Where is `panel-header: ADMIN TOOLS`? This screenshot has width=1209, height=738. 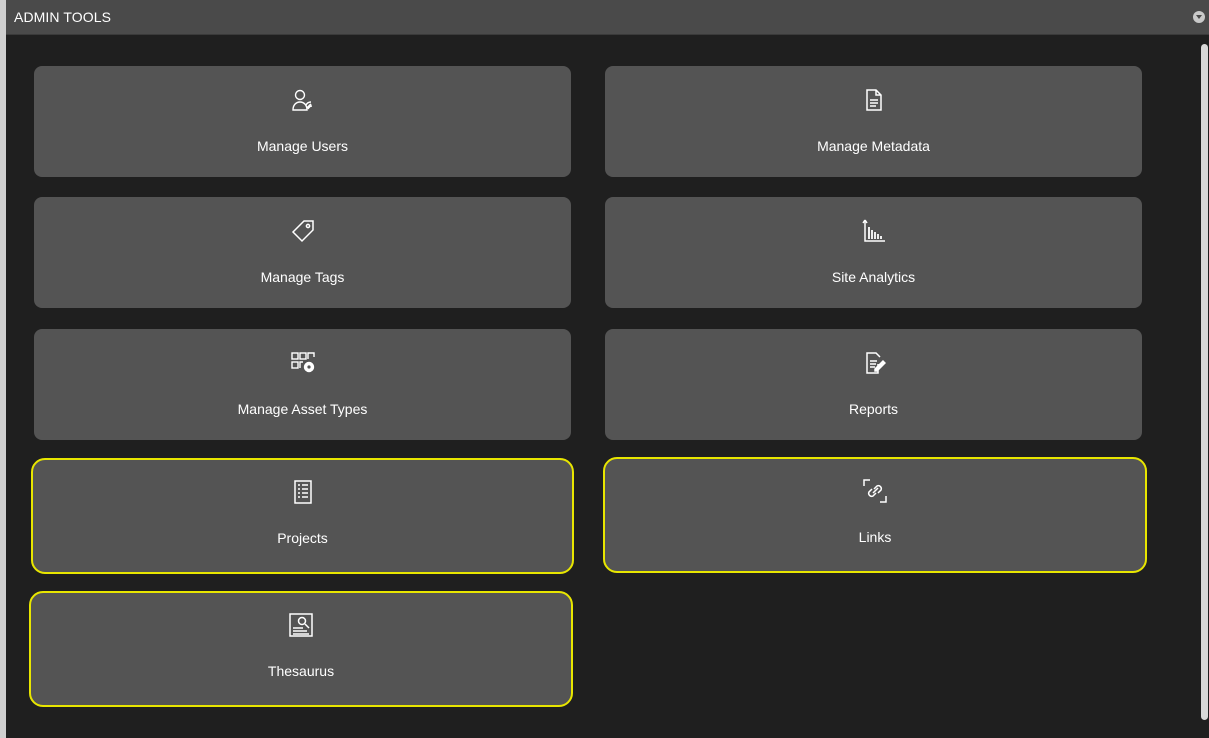
panel-header: ADMIN TOOLS is located at coordinates (607, 17).